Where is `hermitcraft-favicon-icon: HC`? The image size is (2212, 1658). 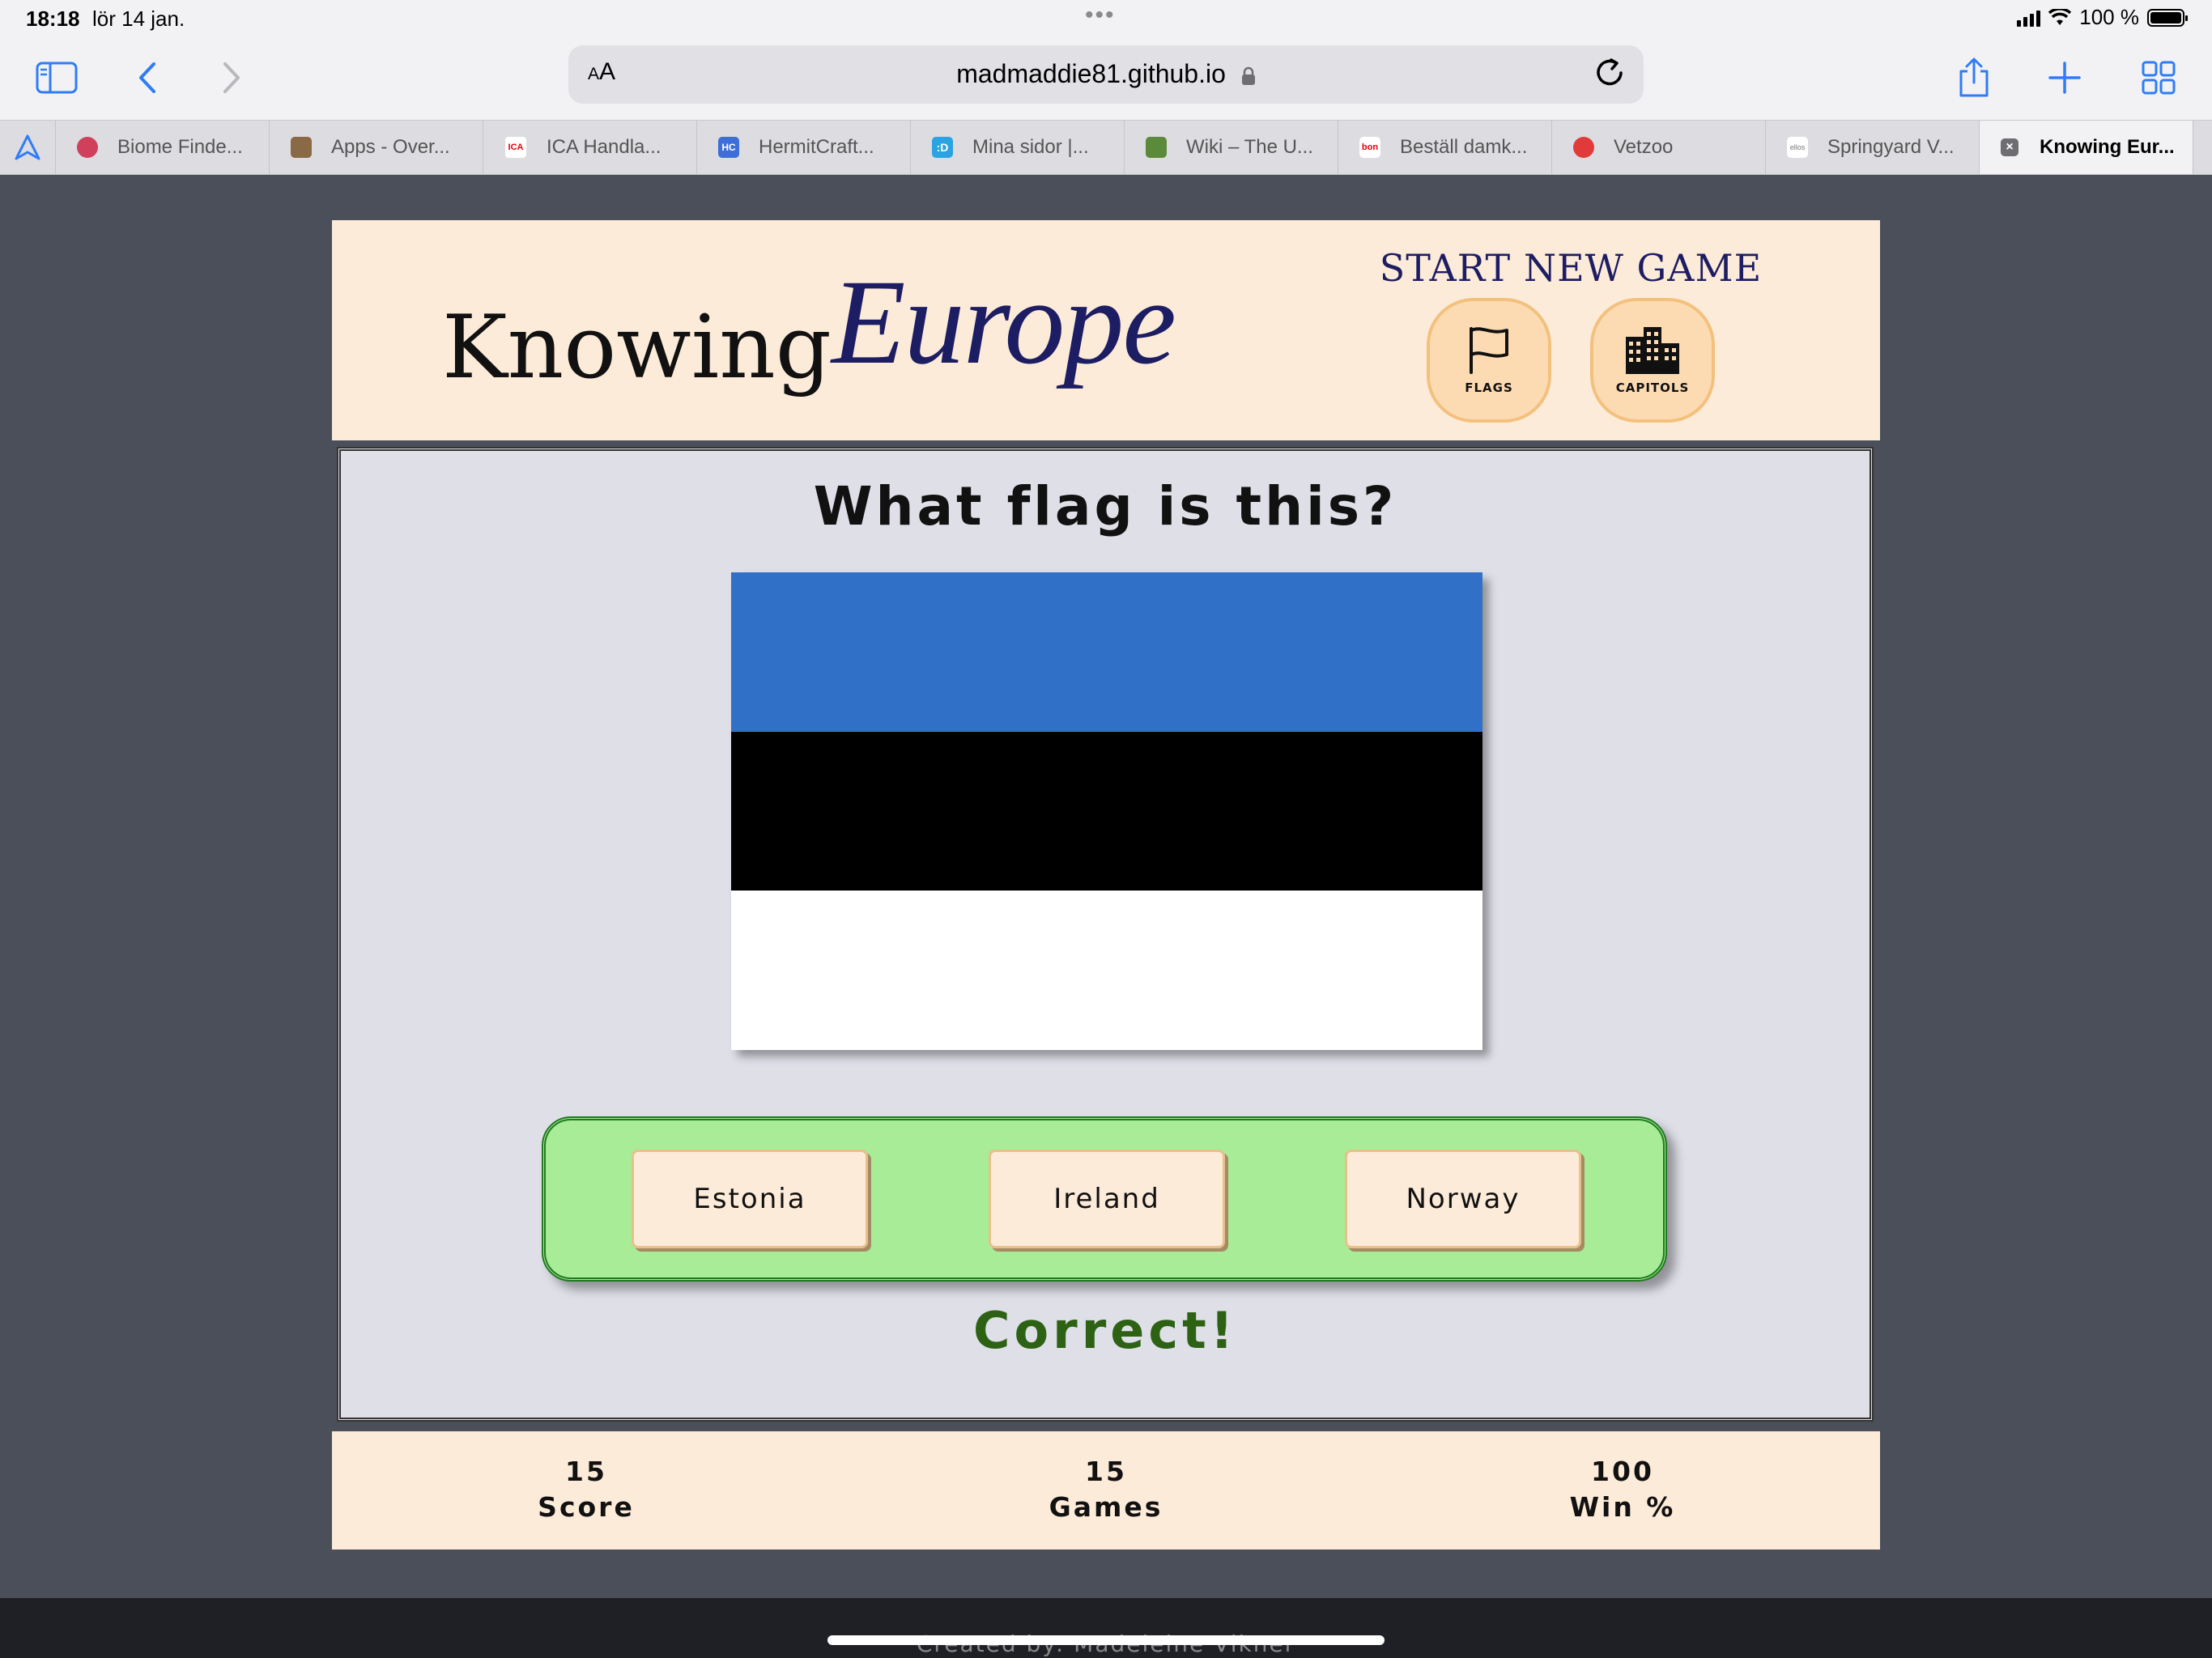 hermitcraft-favicon-icon: HC is located at coordinates (728, 147).